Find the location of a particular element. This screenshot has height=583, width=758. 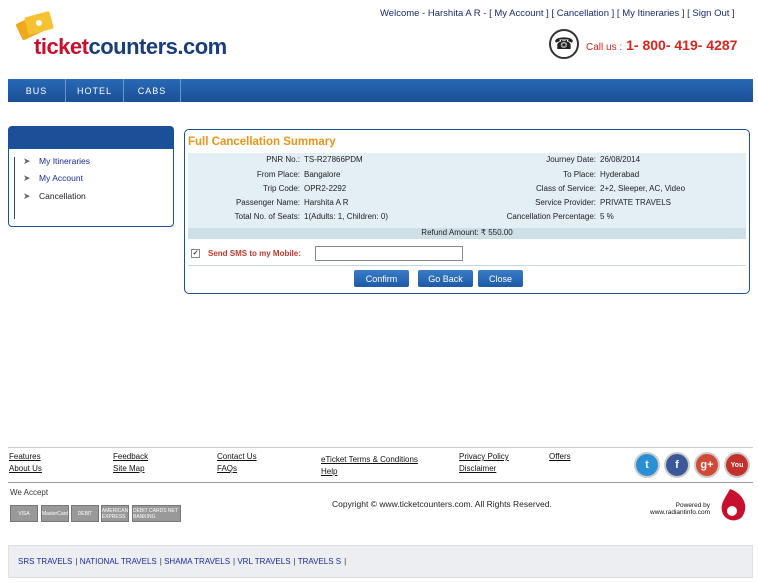

field-value: Hyderabad is located at coordinates (620, 174).